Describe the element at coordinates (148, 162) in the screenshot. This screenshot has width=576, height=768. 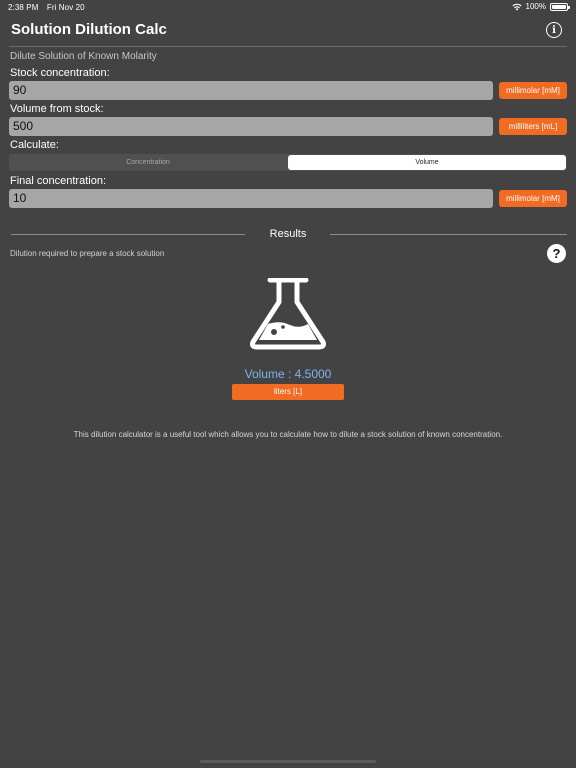
I see `segment-concentration: Concentration` at that location.